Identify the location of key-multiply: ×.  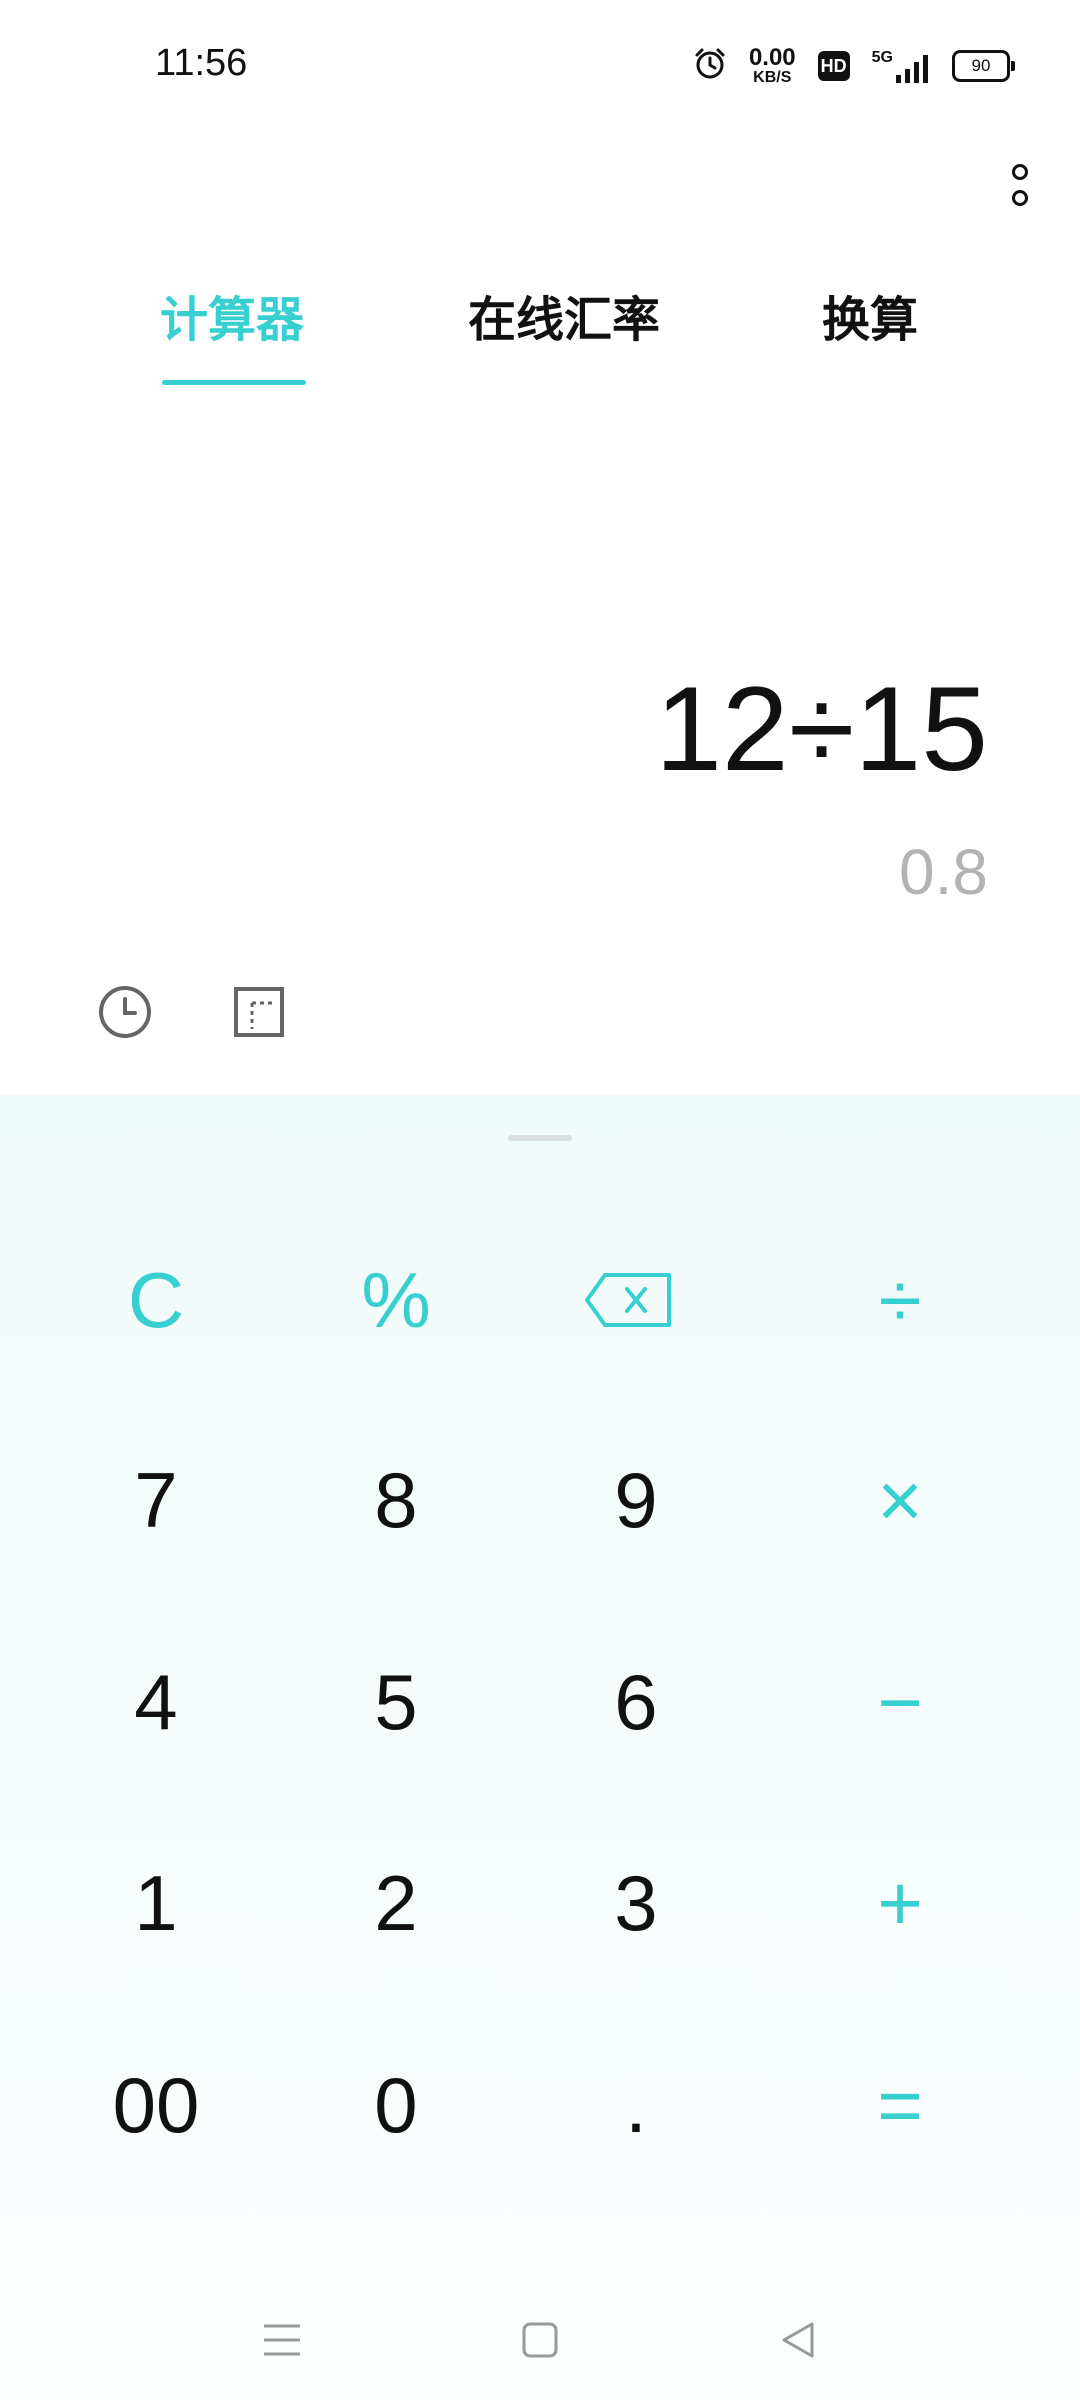
(900, 1500).